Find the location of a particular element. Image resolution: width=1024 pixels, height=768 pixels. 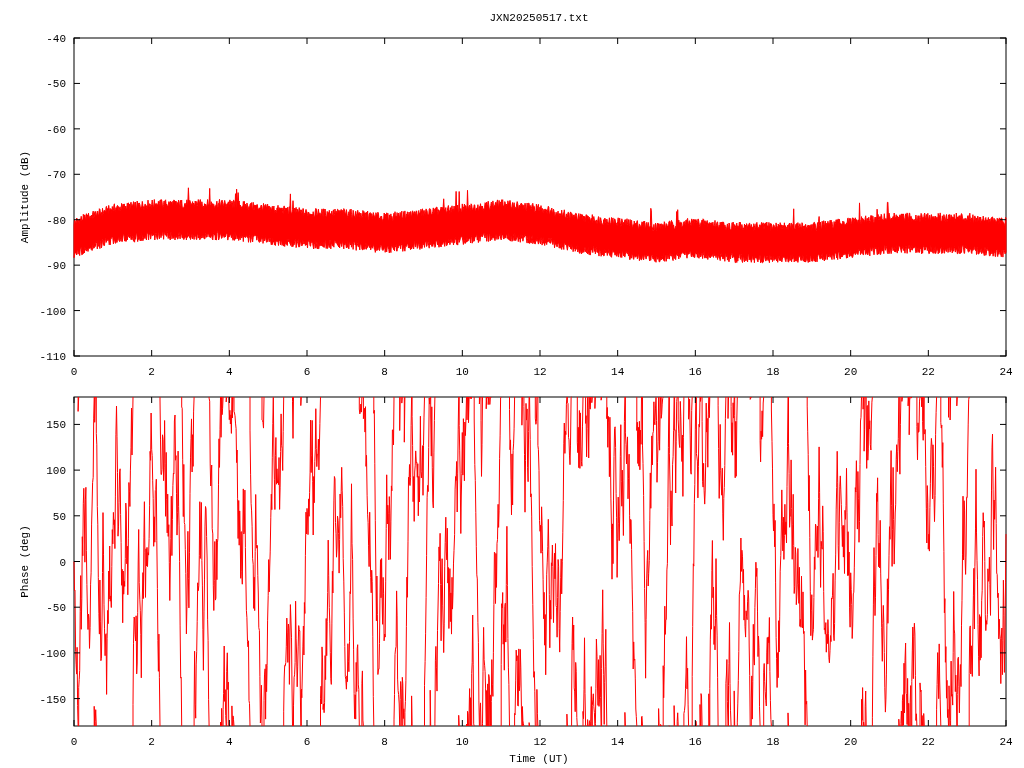

y-tick-label: 50 is located at coordinates (59, 516).